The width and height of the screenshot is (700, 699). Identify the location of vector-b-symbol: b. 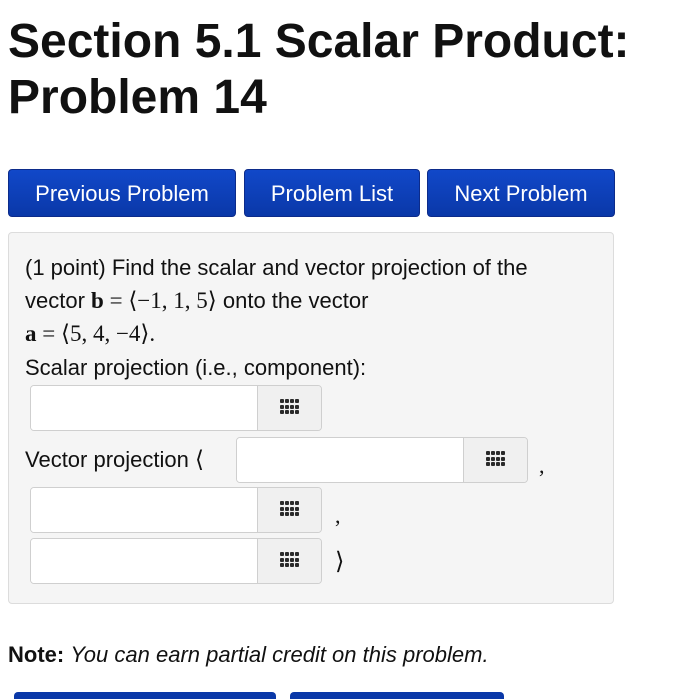
(97, 300).